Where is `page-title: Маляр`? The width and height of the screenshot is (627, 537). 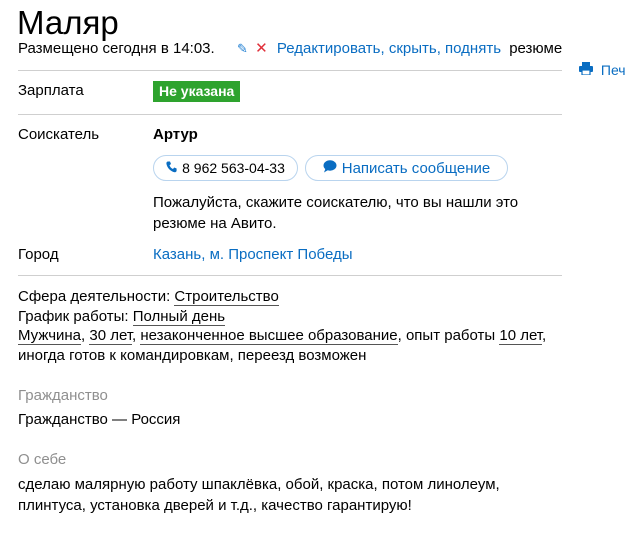
page-title: Маляр is located at coordinates (68, 22).